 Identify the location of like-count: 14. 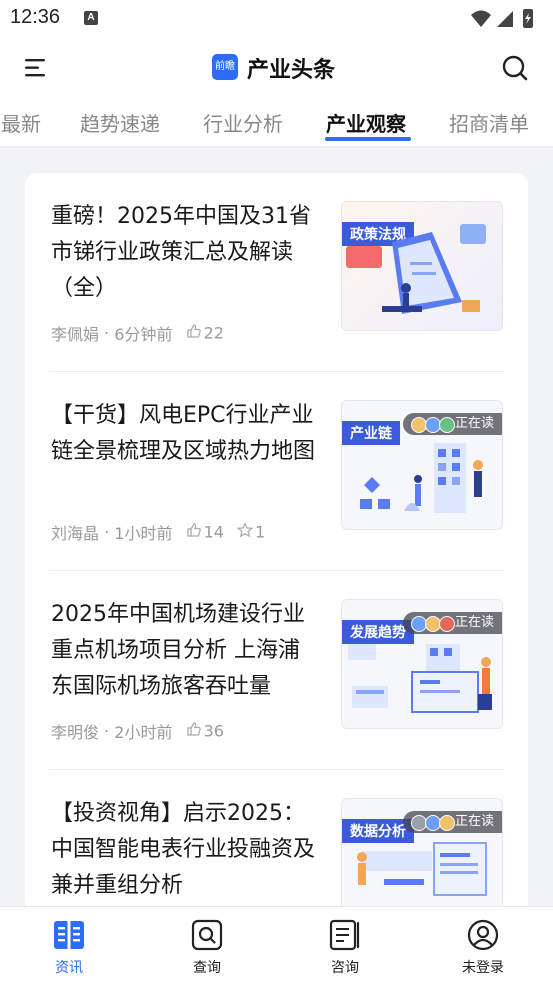
(213, 532).